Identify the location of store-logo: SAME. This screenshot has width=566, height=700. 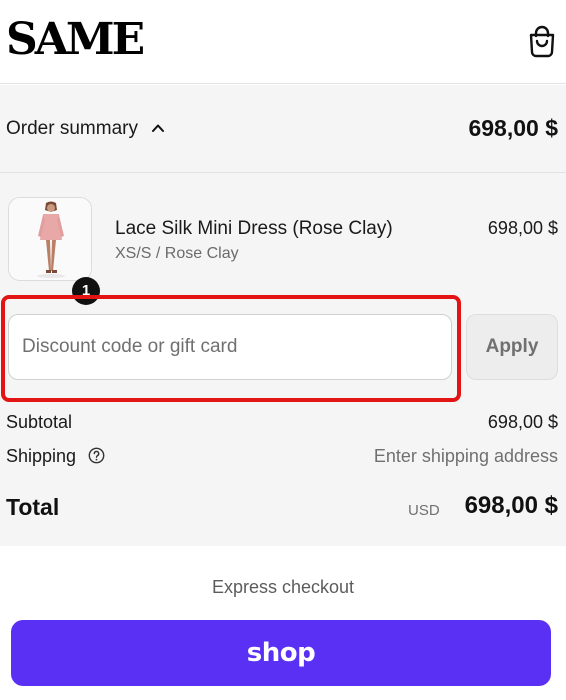
(75, 40).